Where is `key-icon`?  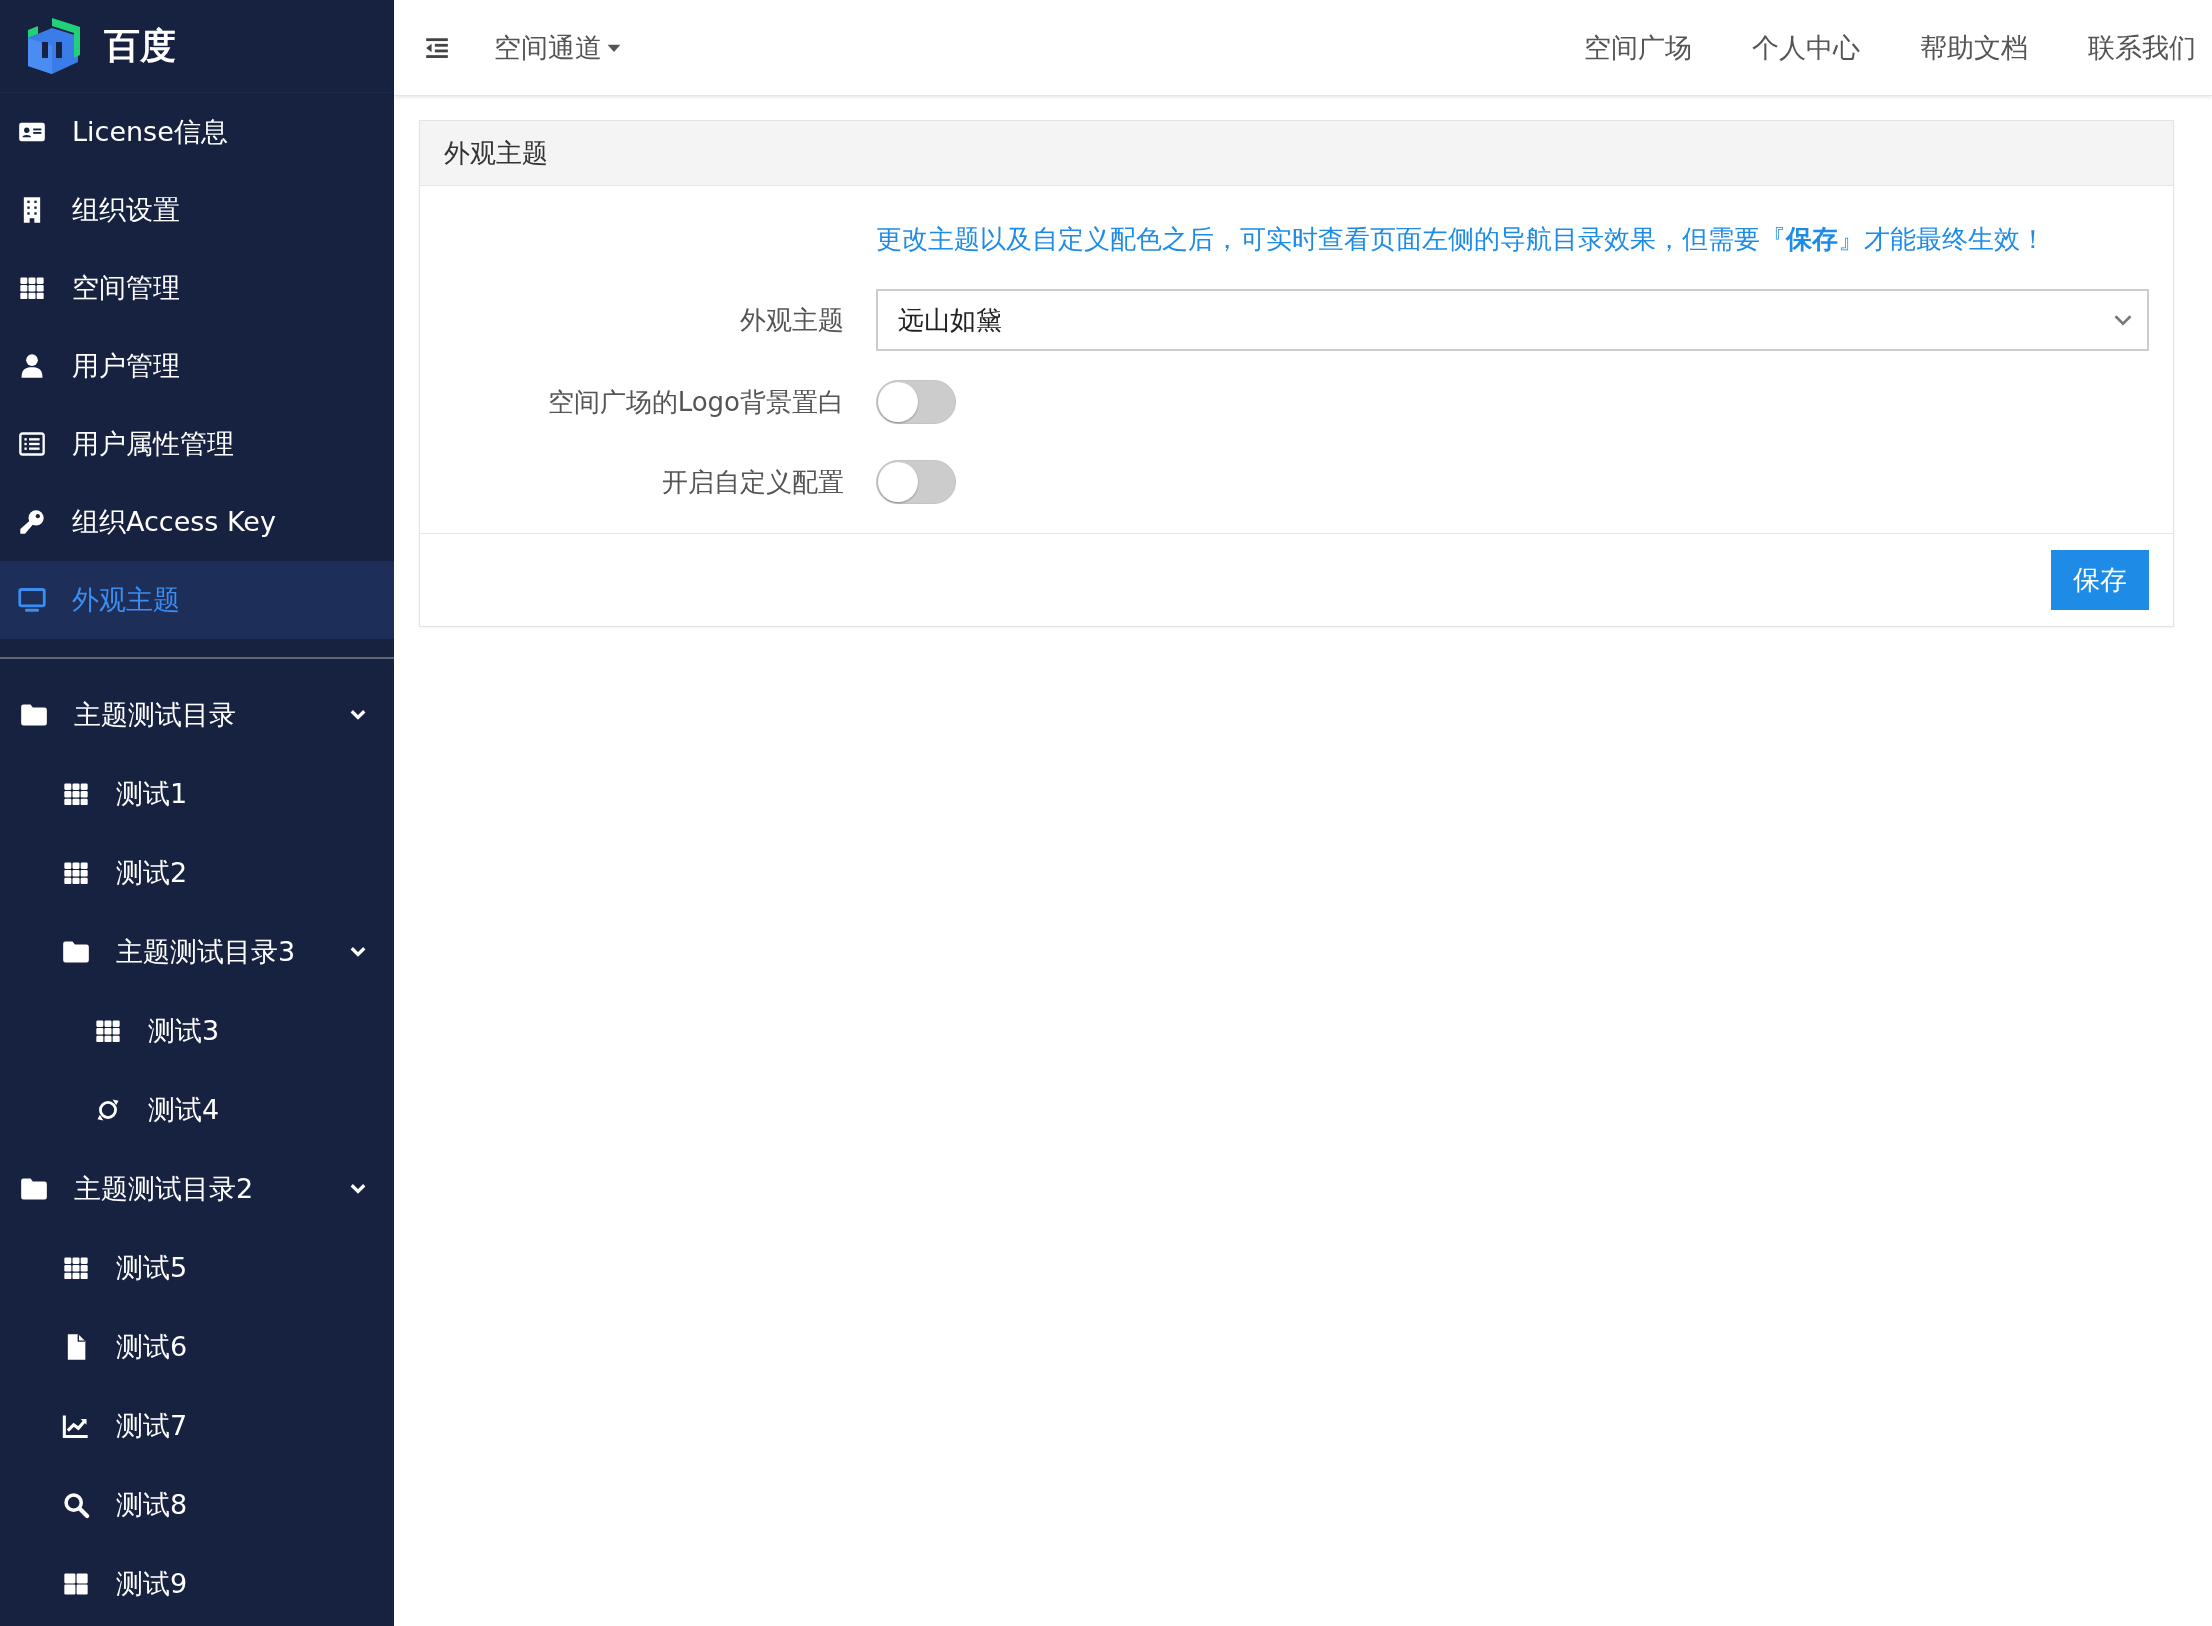
key-icon is located at coordinates (32, 522).